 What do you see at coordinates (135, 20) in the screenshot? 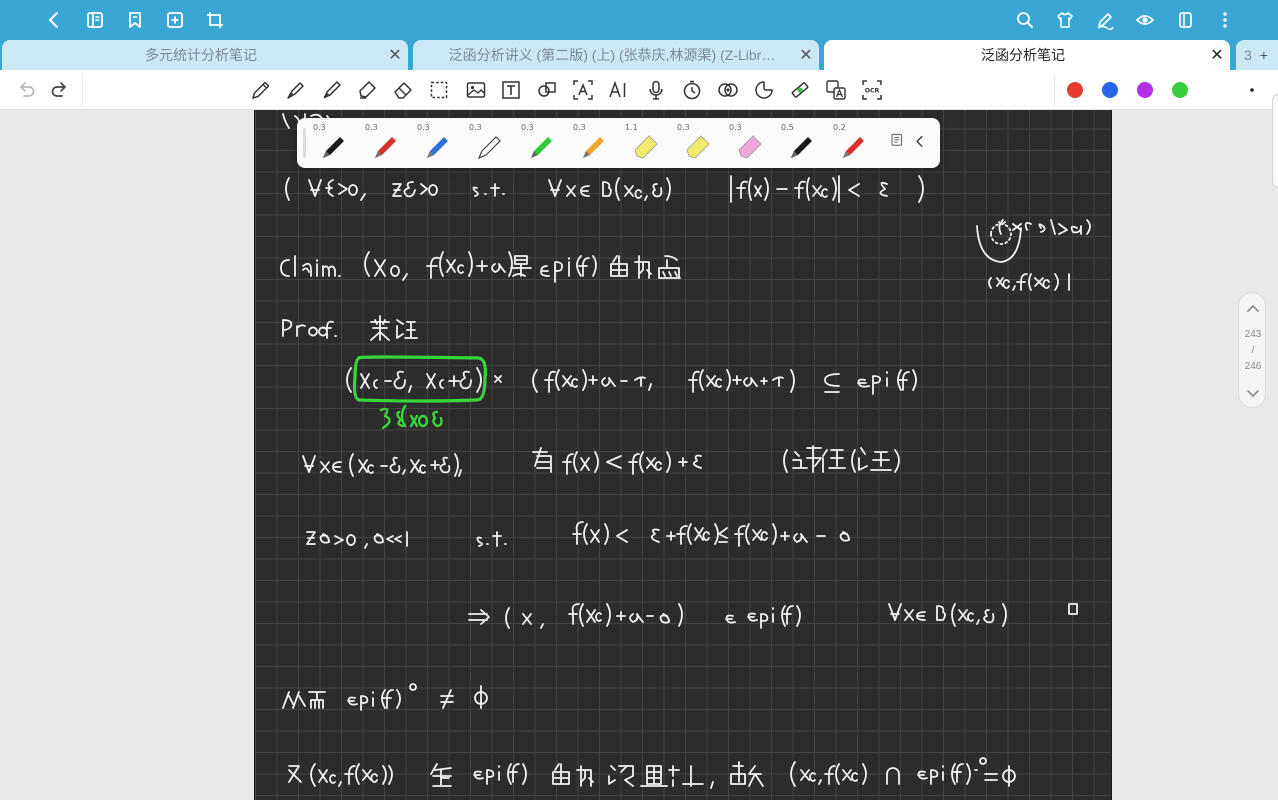
I see `bookmark-icon` at bounding box center [135, 20].